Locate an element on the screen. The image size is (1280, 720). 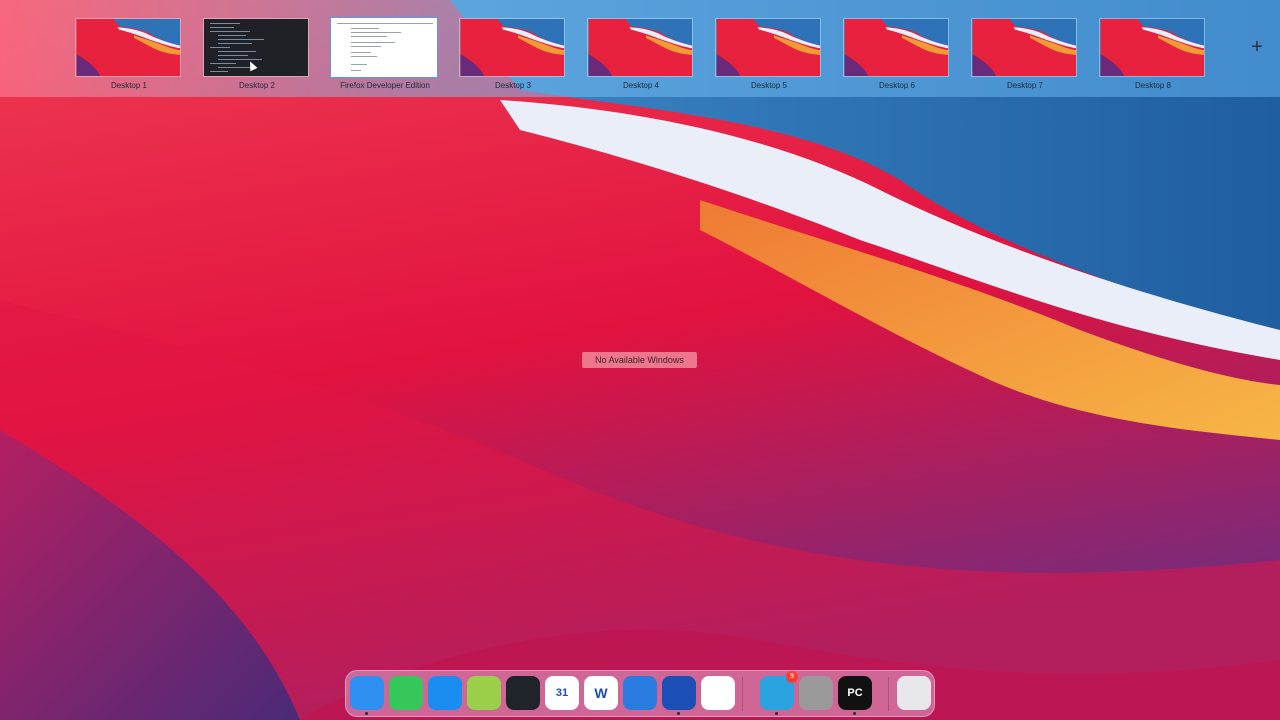
space-2: Desktop 2 is located at coordinates (257, 54).